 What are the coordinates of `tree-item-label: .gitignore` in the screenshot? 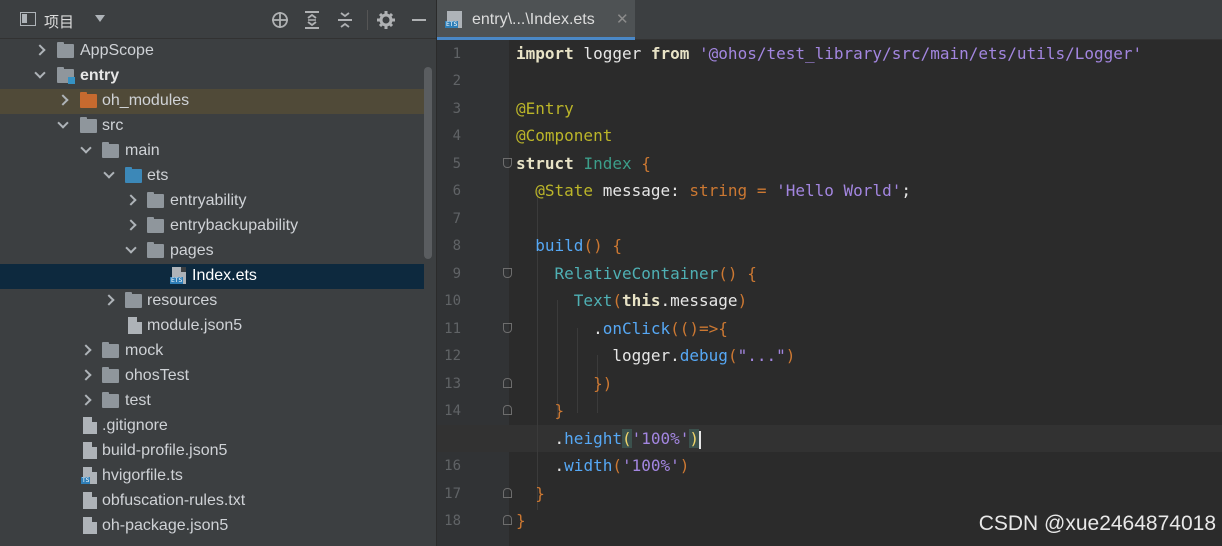 It's located at (135, 425).